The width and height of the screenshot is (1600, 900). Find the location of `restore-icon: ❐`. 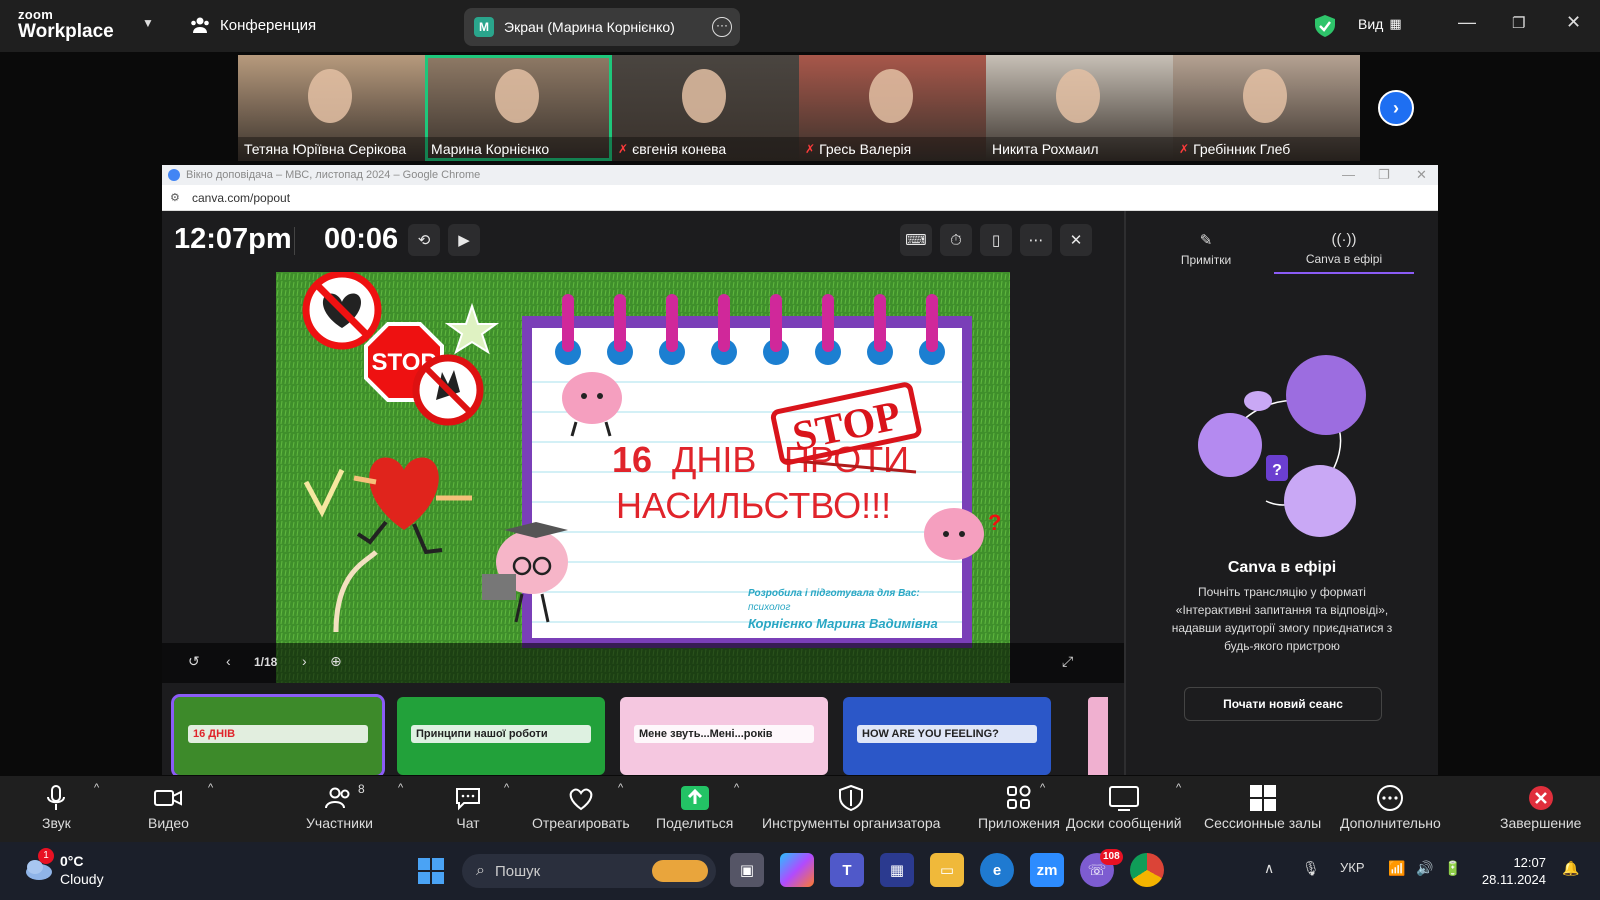

restore-icon: ❐ is located at coordinates (1518, 23).